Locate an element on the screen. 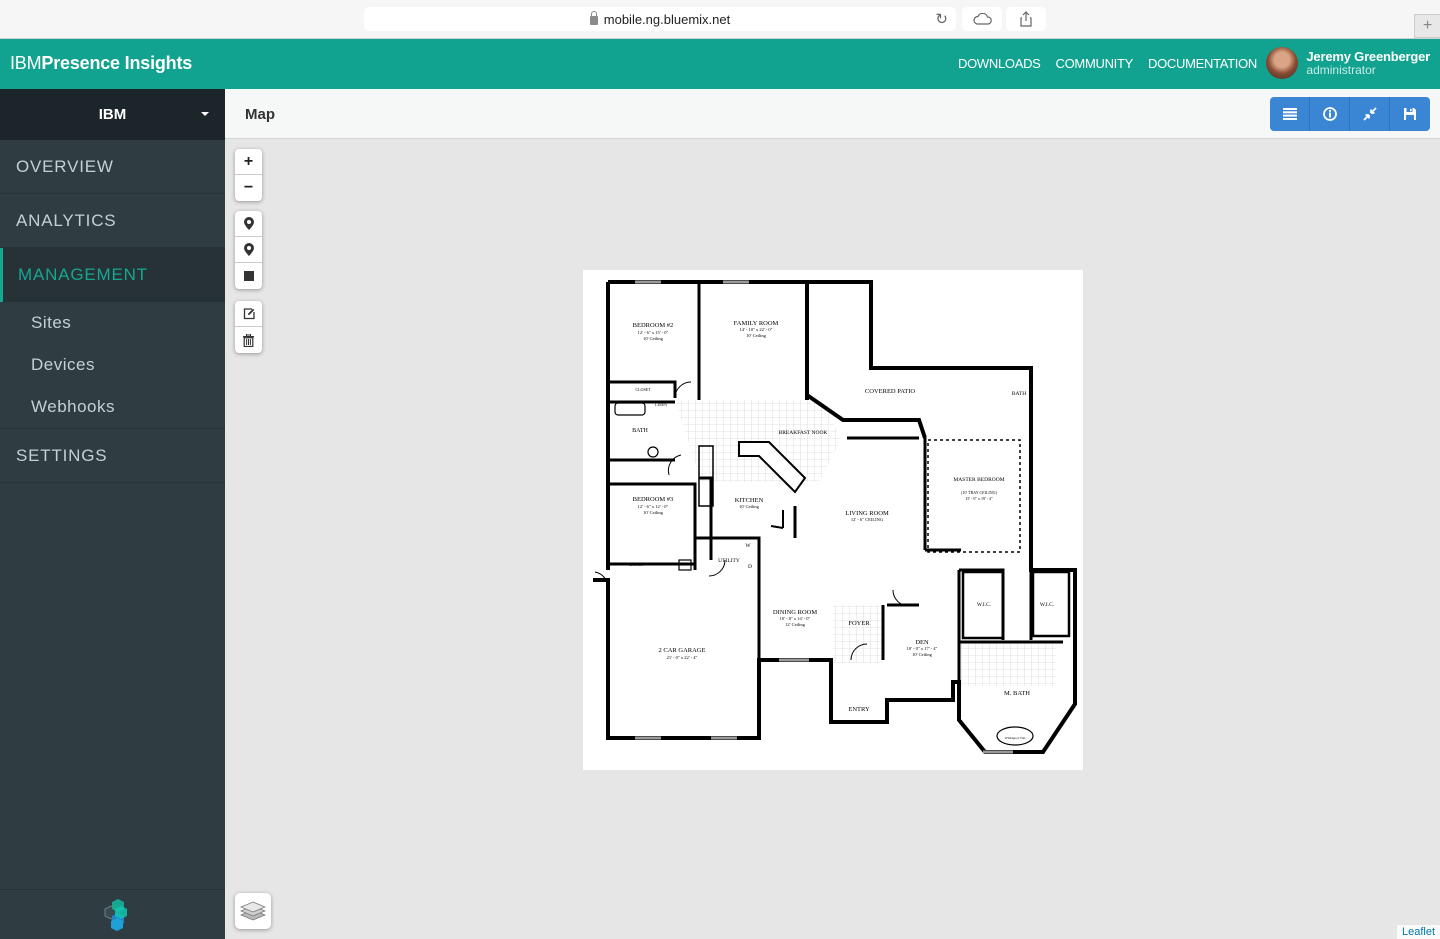 This screenshot has width=1440, height=939. draw-marker-alt-button is located at coordinates (248, 250).